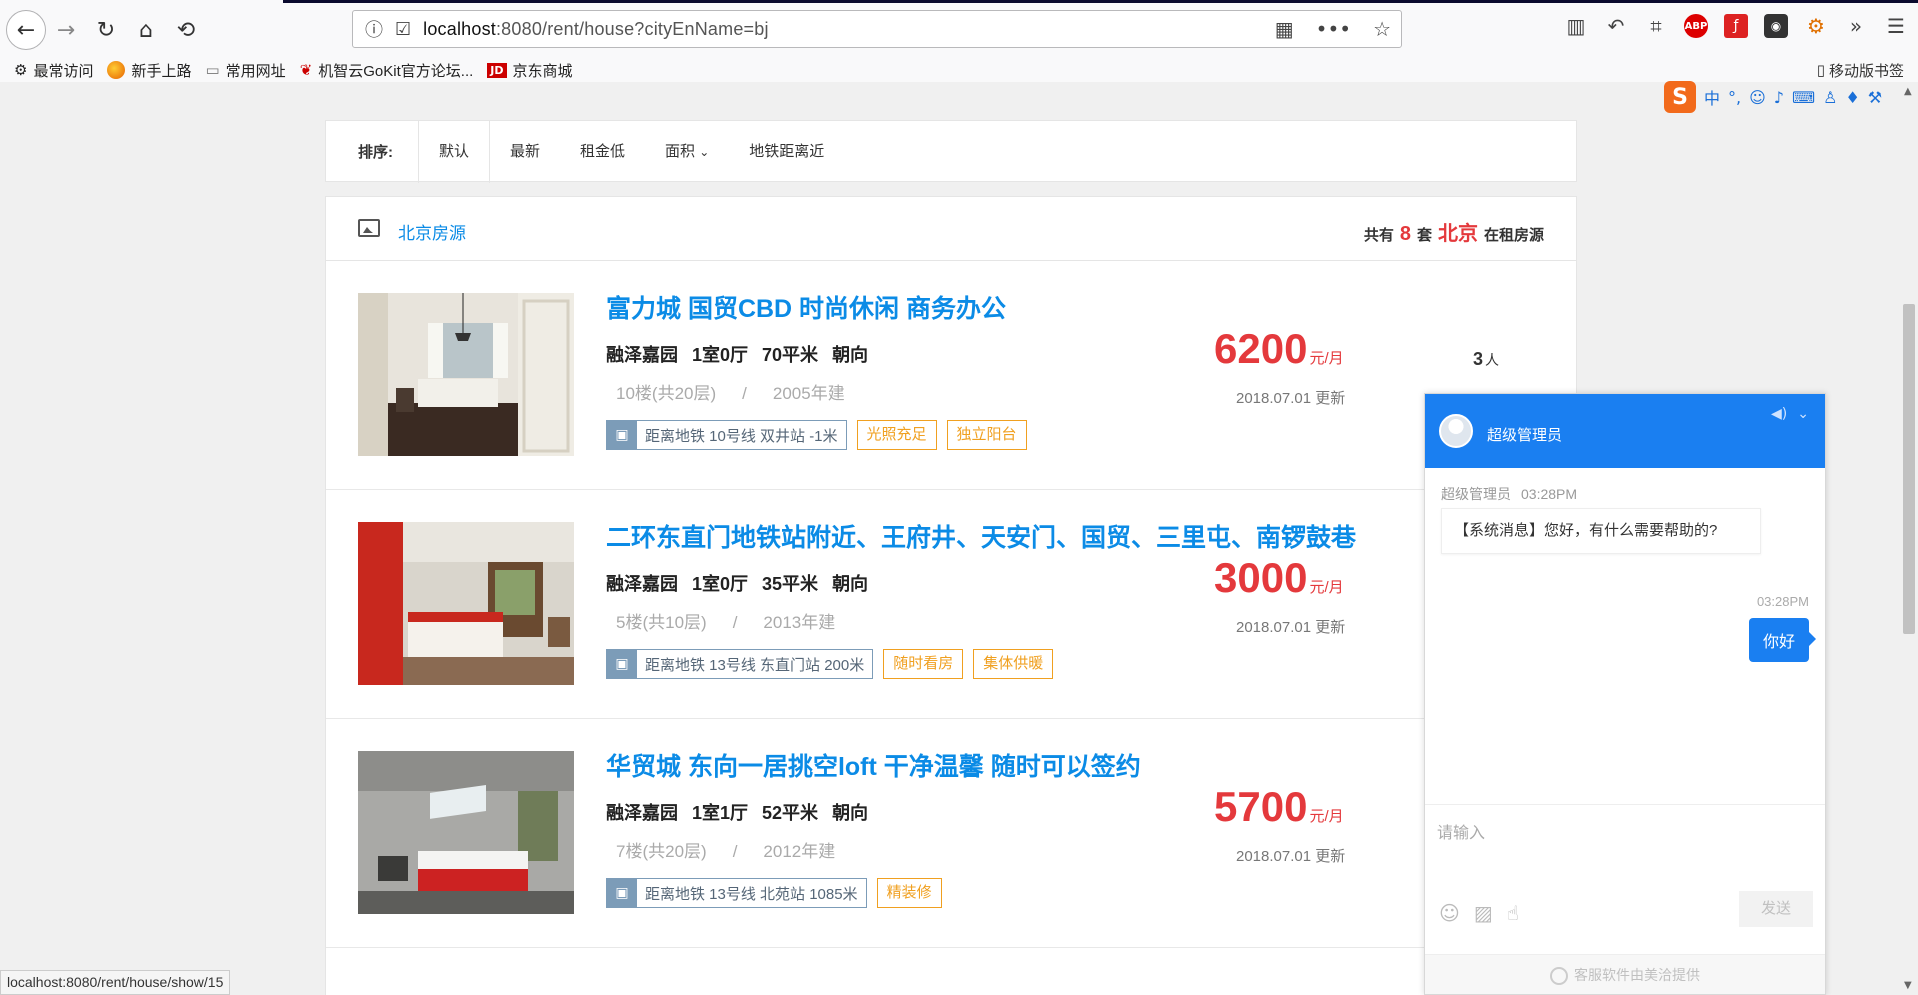 The height and width of the screenshot is (995, 1918). Describe the element at coordinates (1513, 913) in the screenshot. I see `thumbs-up-icon: ☝` at that location.